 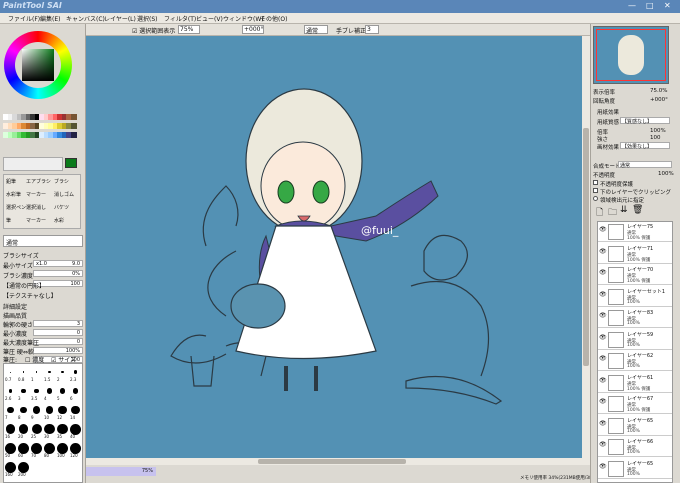 What do you see at coordinates (49, 449) in the screenshot?
I see `brush-size-preset: 80` at bounding box center [49, 449].